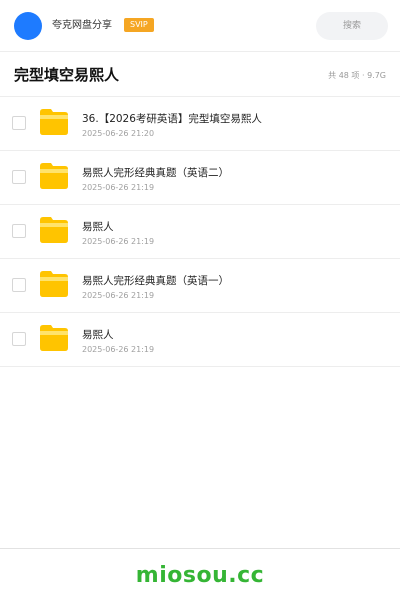  I want to click on title-bar: 完型填空易熙人 共 48 项 · 9.7G, so click(200, 75).